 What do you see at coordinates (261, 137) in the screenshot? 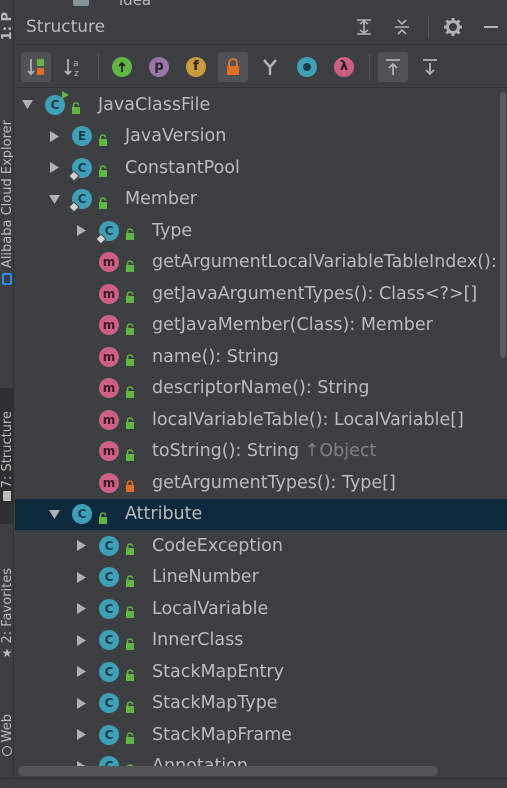
I see `tree-class-row: E JavaVersion` at bounding box center [261, 137].